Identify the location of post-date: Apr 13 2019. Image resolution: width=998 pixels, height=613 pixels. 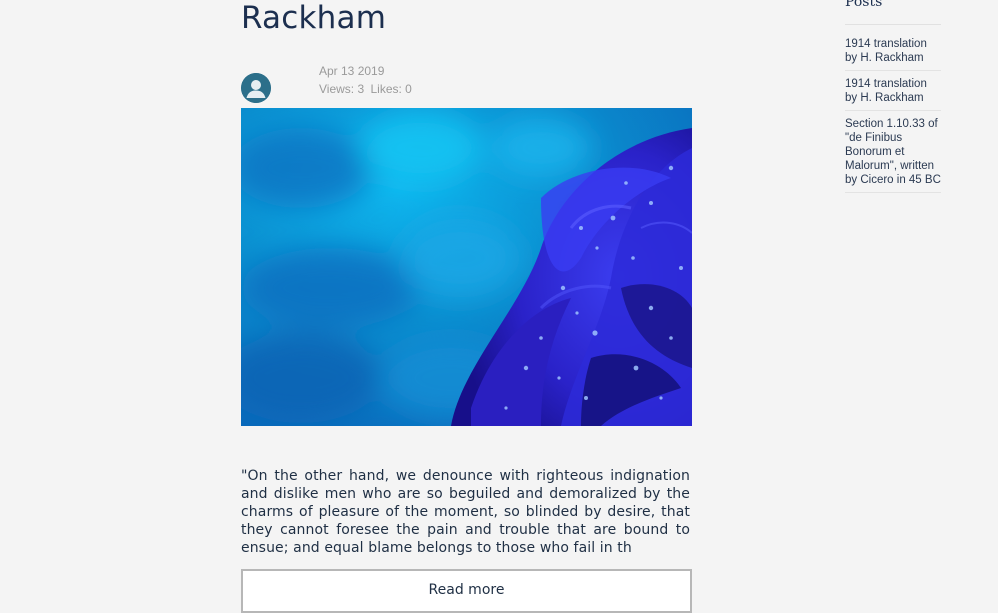
(352, 71).